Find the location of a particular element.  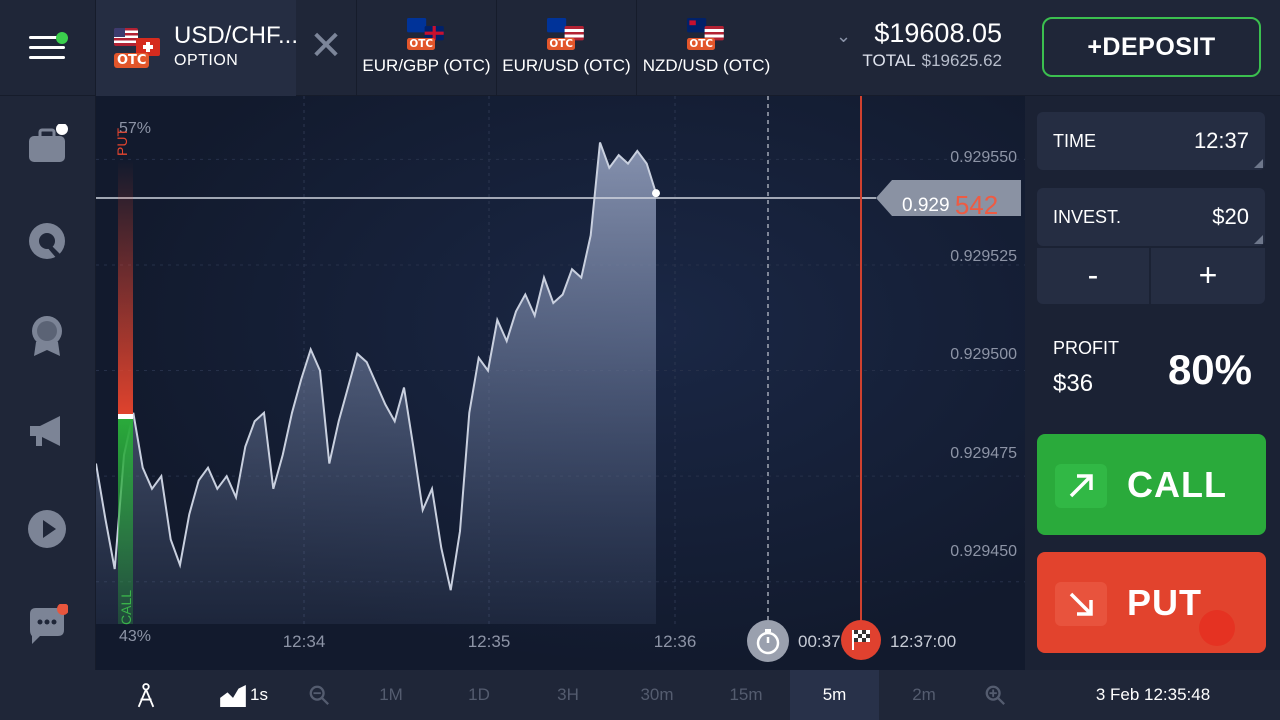

arrow-up-right-icon is located at coordinates (1081, 486).